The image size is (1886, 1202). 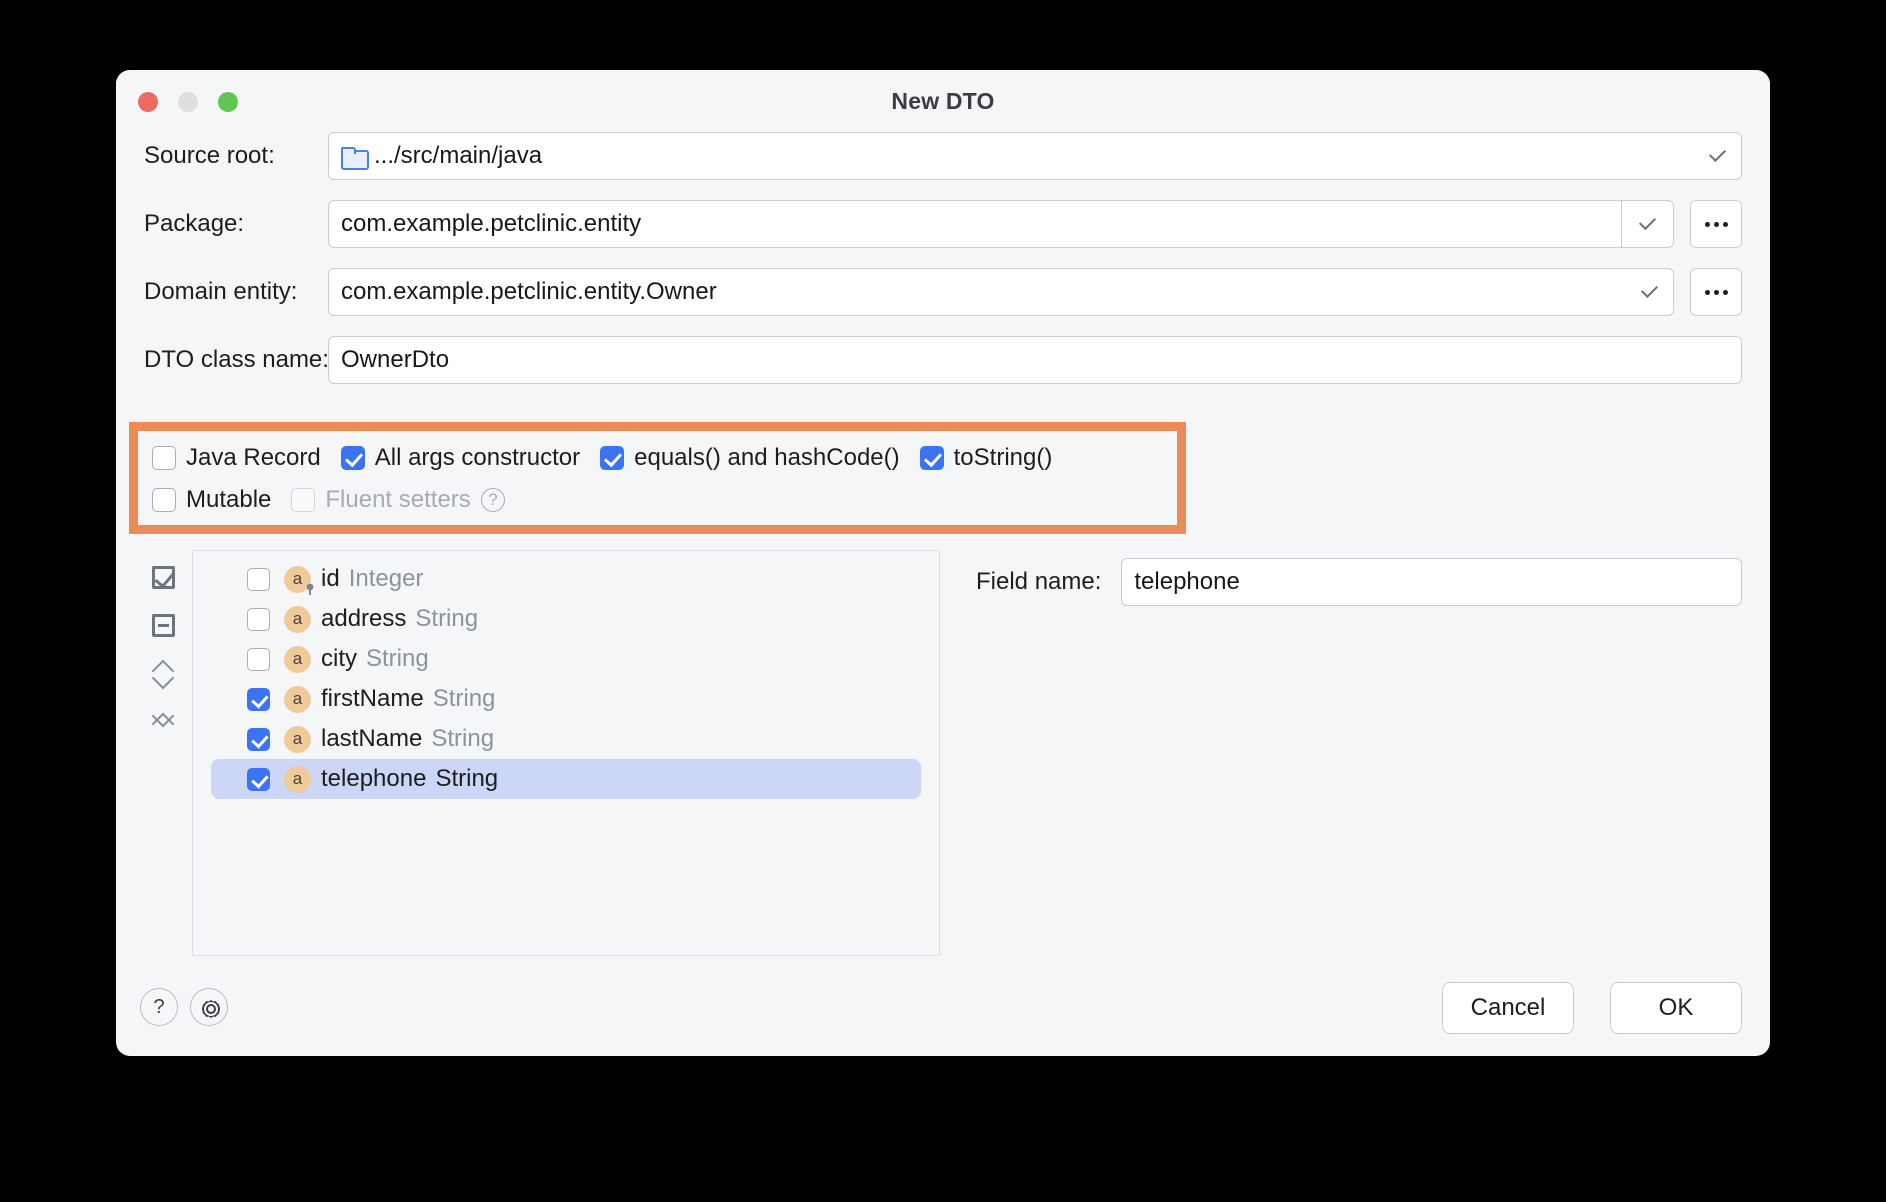 I want to click on dialog-titlebar: New DTO, so click(x=943, y=101).